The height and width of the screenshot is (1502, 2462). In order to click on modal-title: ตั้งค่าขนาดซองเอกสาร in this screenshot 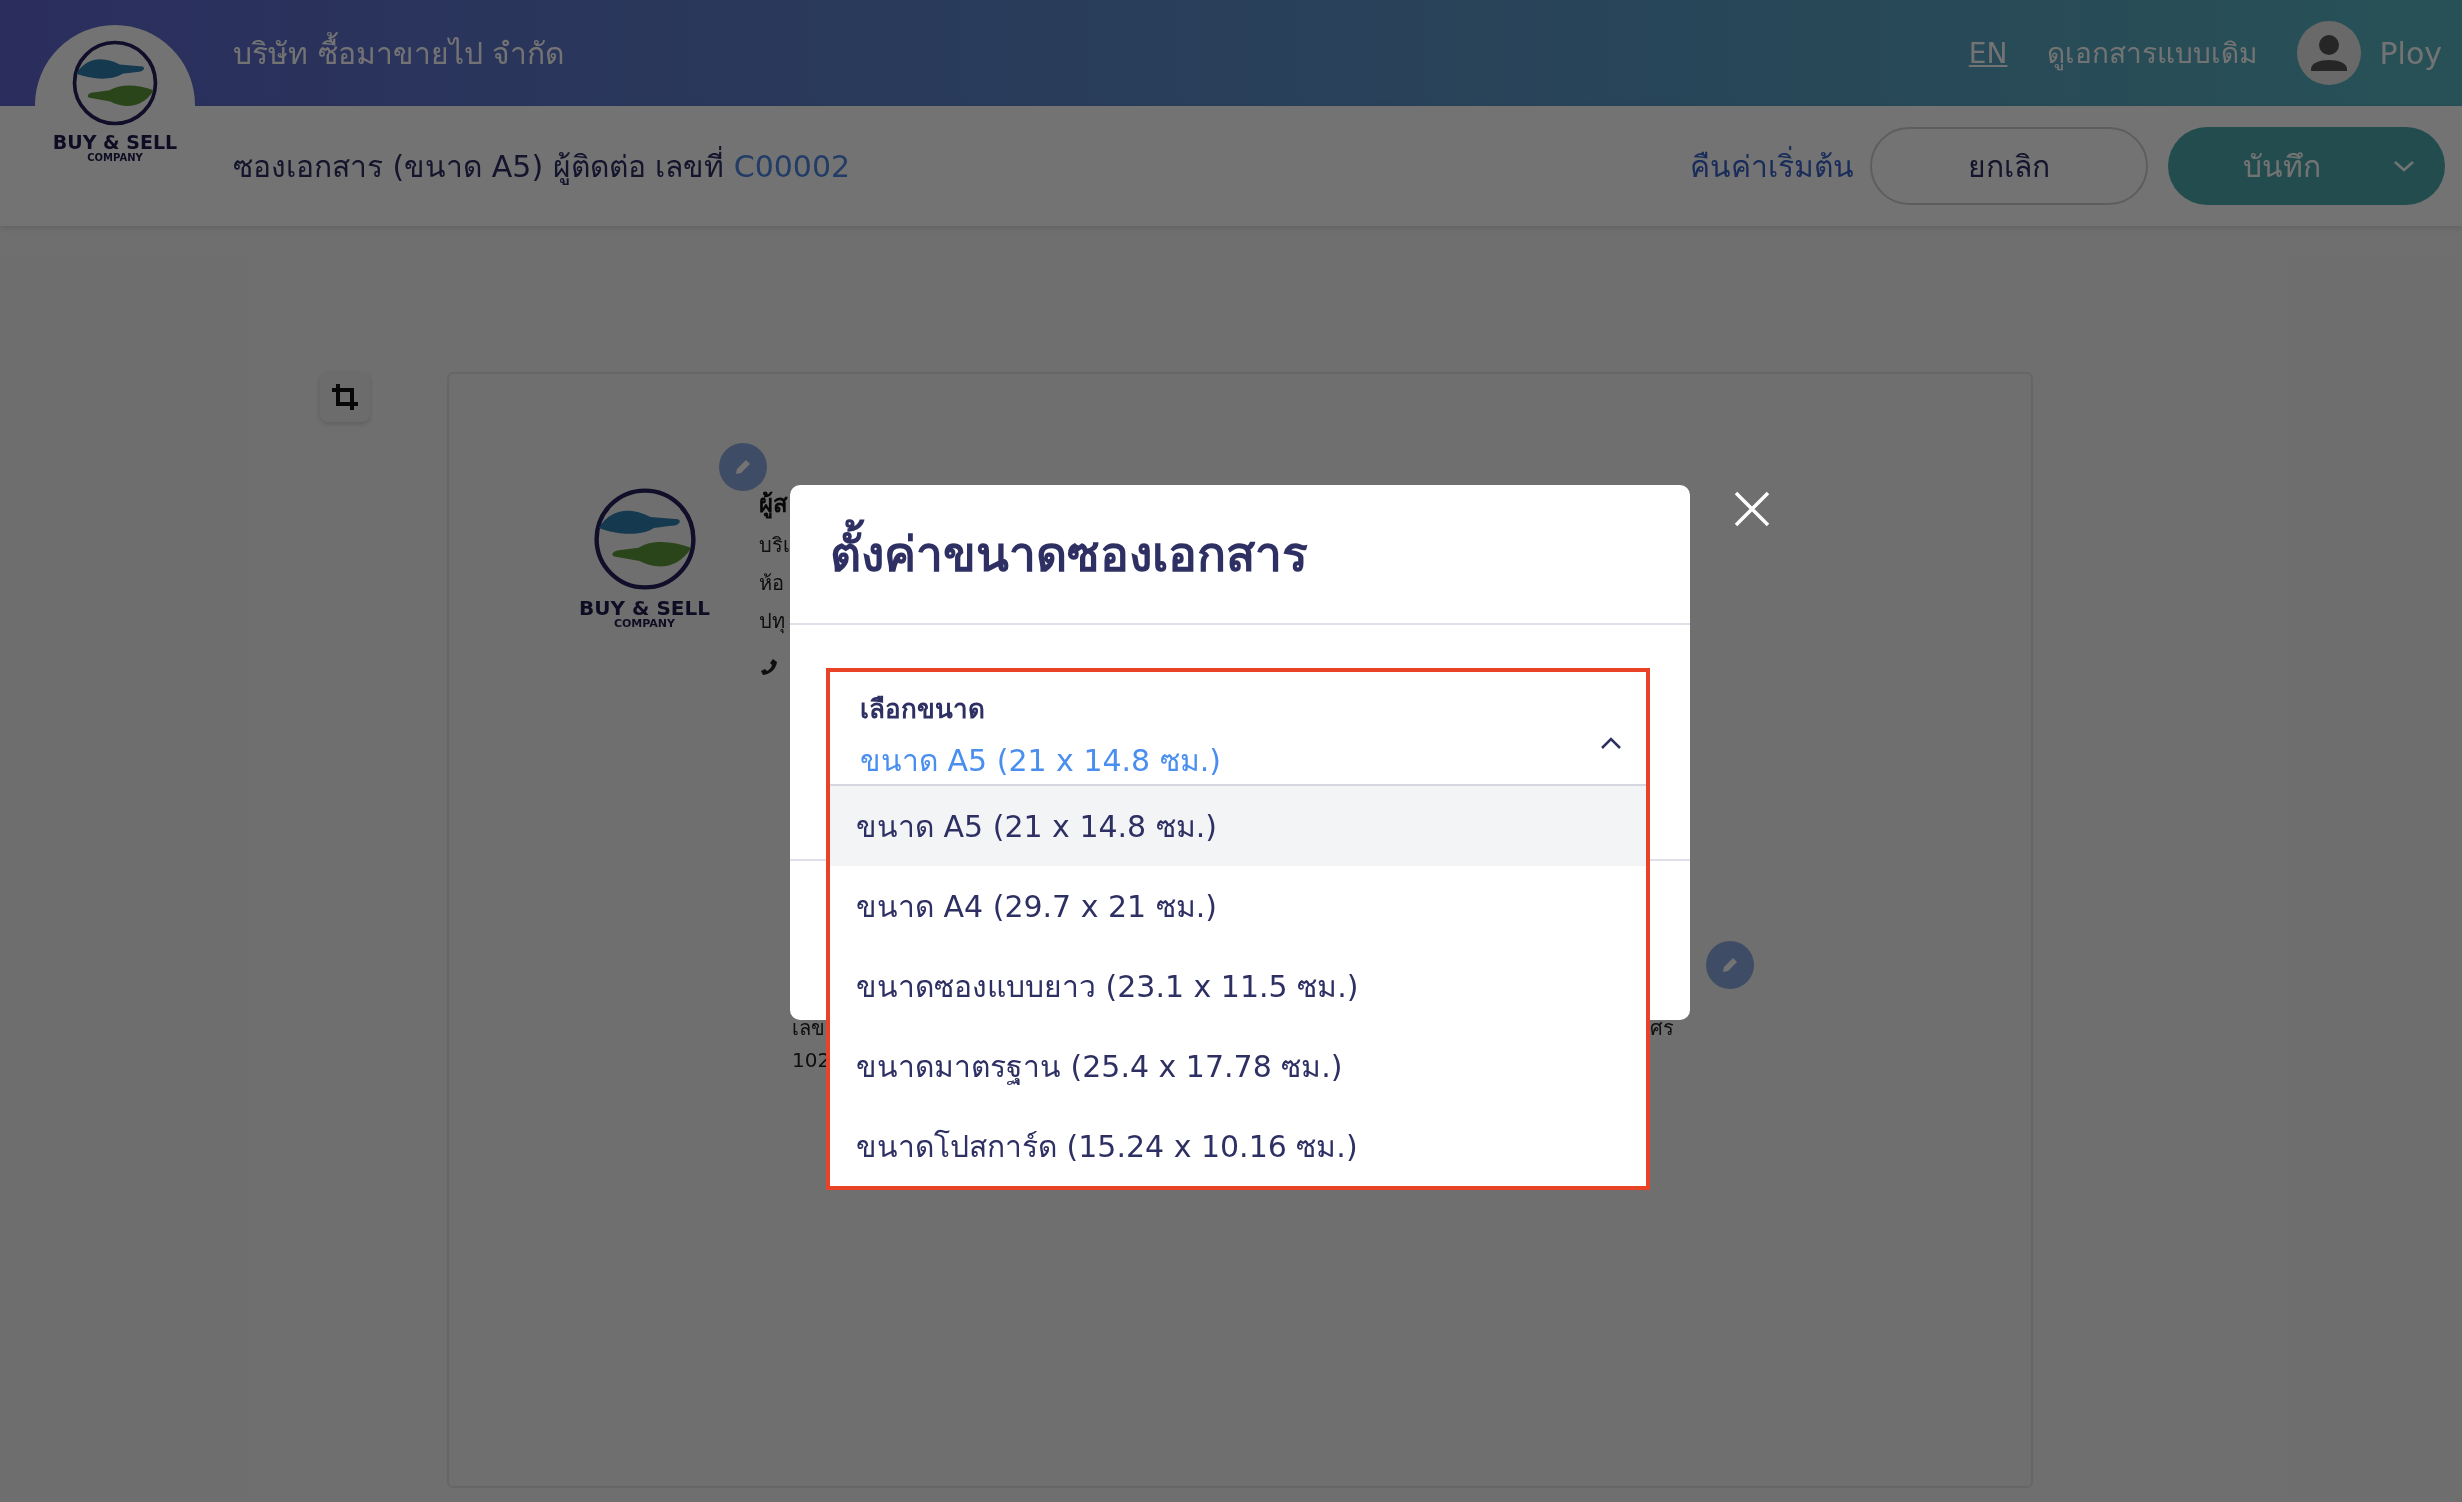, I will do `click(1240, 555)`.